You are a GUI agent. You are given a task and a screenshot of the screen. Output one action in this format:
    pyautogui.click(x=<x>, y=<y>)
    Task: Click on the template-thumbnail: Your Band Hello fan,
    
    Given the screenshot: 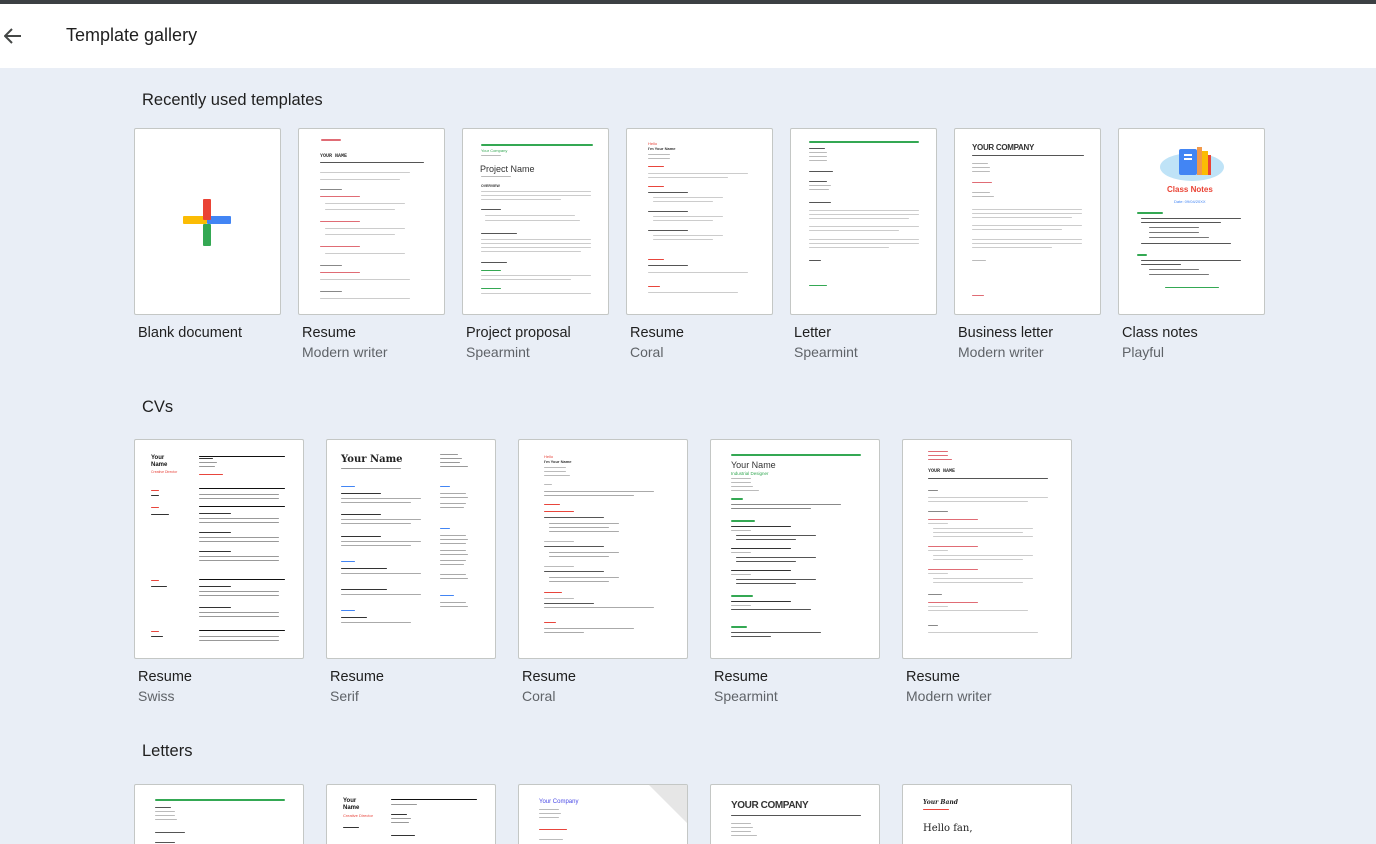 What is the action you would take?
    pyautogui.click(x=987, y=814)
    